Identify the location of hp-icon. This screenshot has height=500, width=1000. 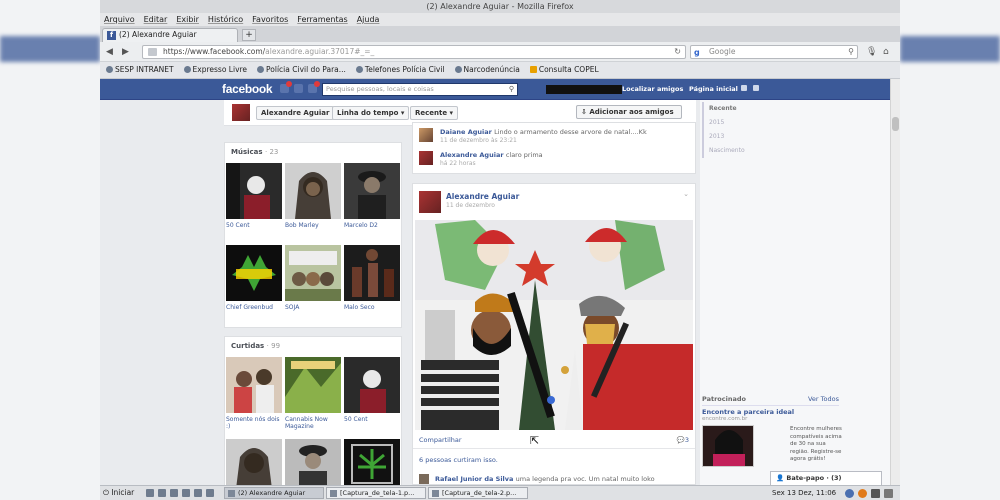
(849, 493).